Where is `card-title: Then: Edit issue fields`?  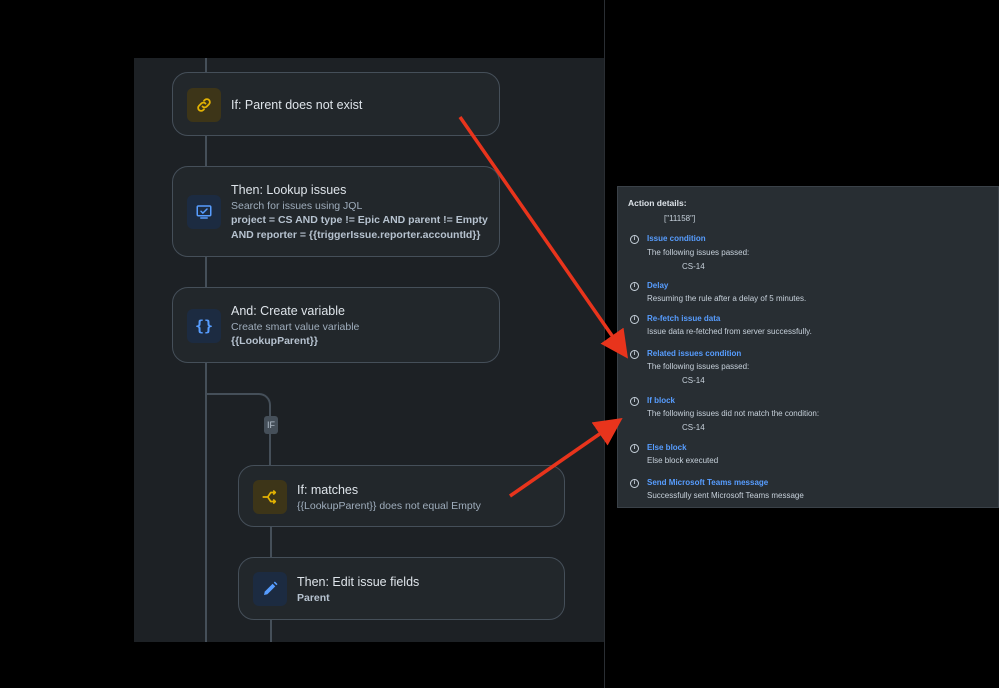
card-title: Then: Edit issue fields is located at coordinates (358, 582).